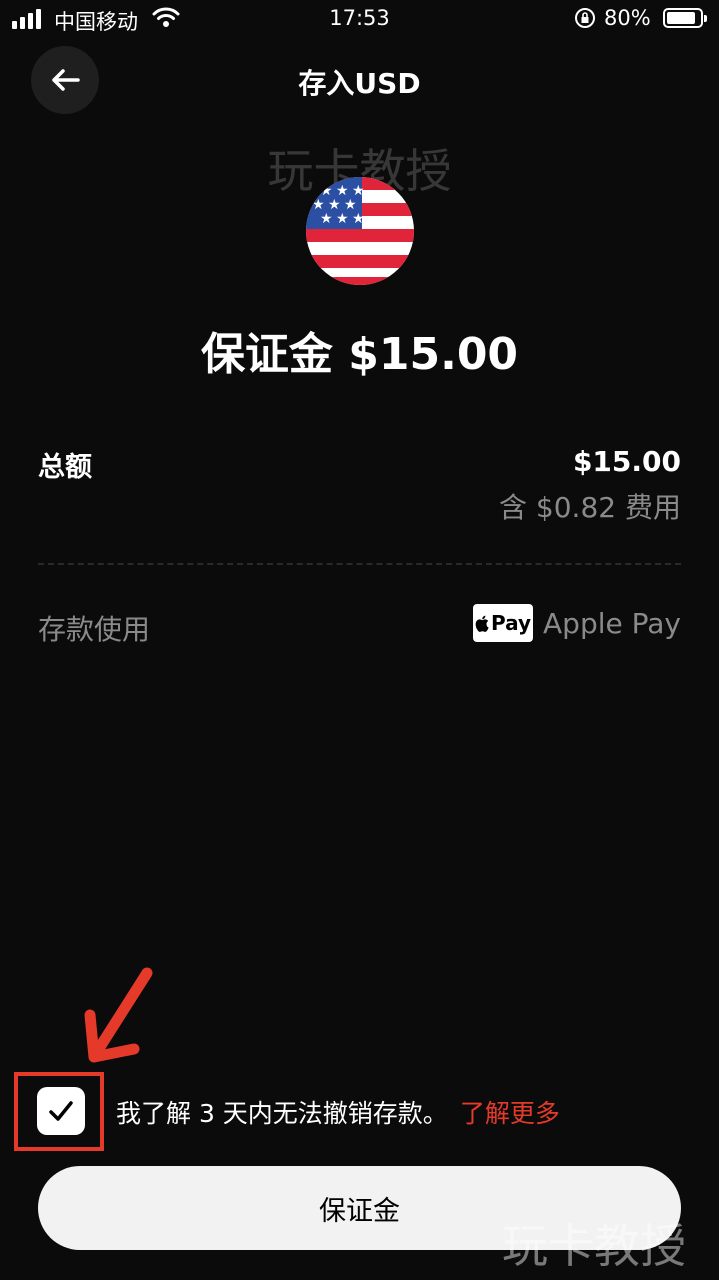 The image size is (719, 1280). I want to click on divider, so click(359, 564).